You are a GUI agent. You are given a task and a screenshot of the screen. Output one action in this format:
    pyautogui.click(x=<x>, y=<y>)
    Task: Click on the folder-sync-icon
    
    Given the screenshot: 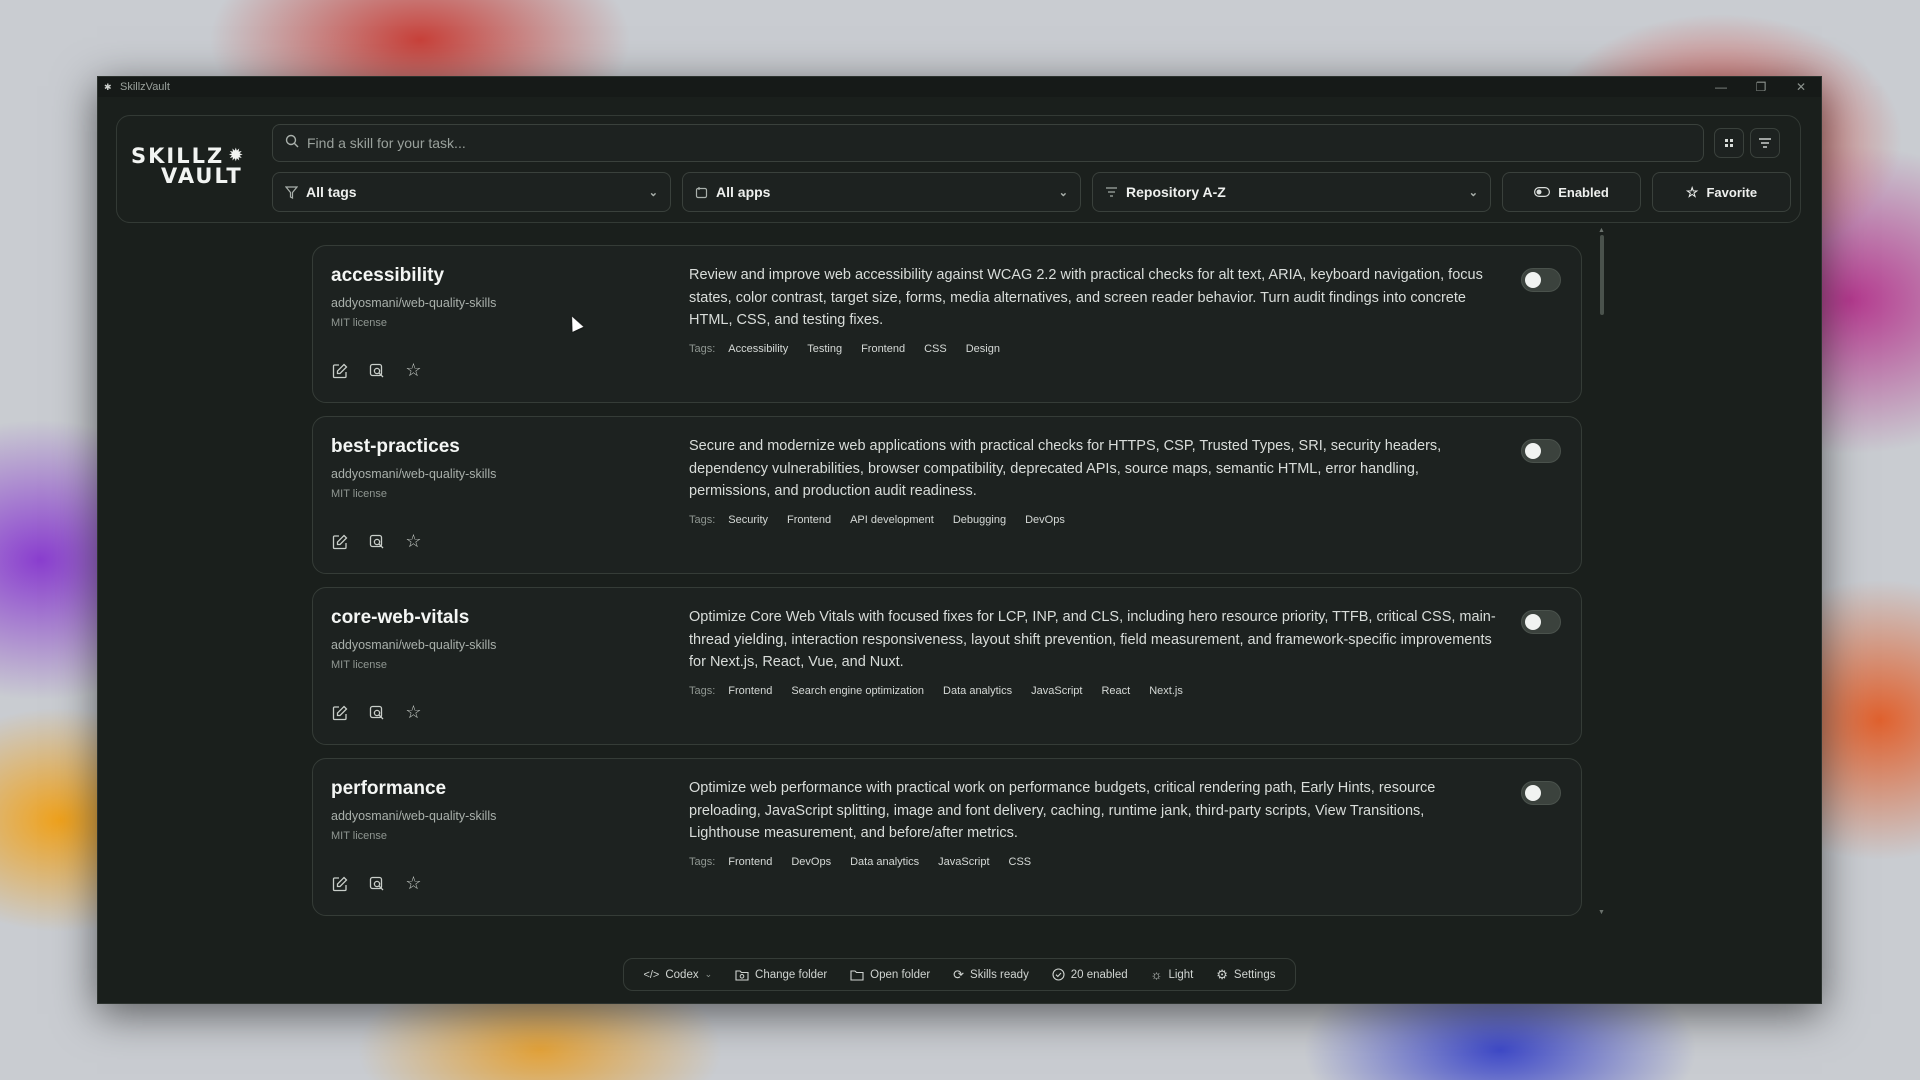 What is the action you would take?
    pyautogui.click(x=742, y=975)
    